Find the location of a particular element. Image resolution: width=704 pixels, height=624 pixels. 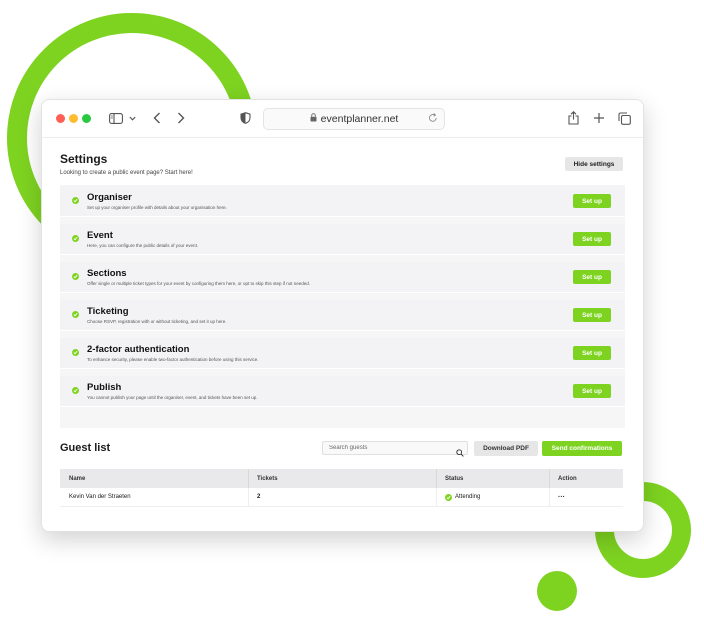

back-arrow-icon is located at coordinates (157, 118).